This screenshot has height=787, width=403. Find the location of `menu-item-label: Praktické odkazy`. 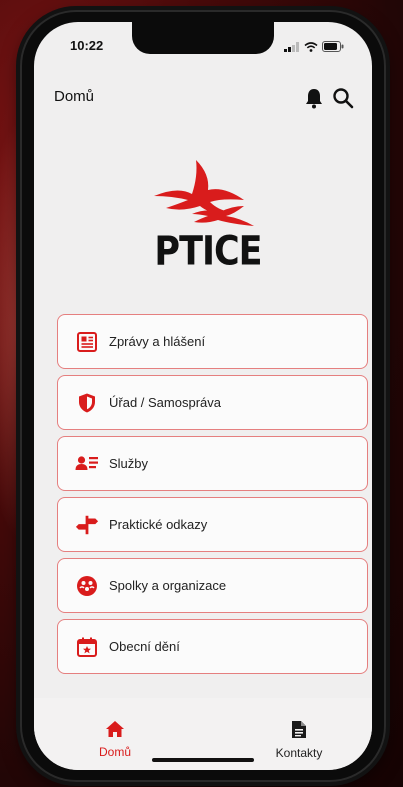

menu-item-label: Praktické odkazy is located at coordinates (158, 524).